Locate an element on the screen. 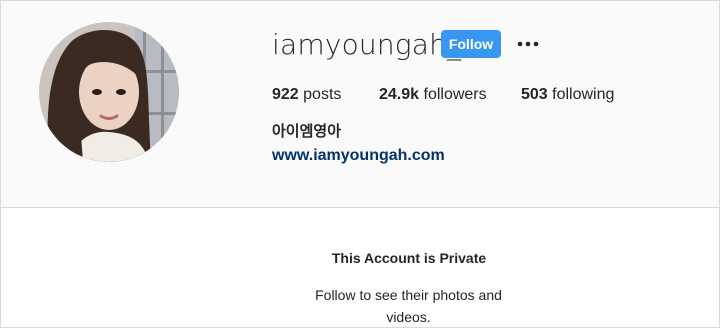 The image size is (720, 328). profile-photo is located at coordinates (109, 92).